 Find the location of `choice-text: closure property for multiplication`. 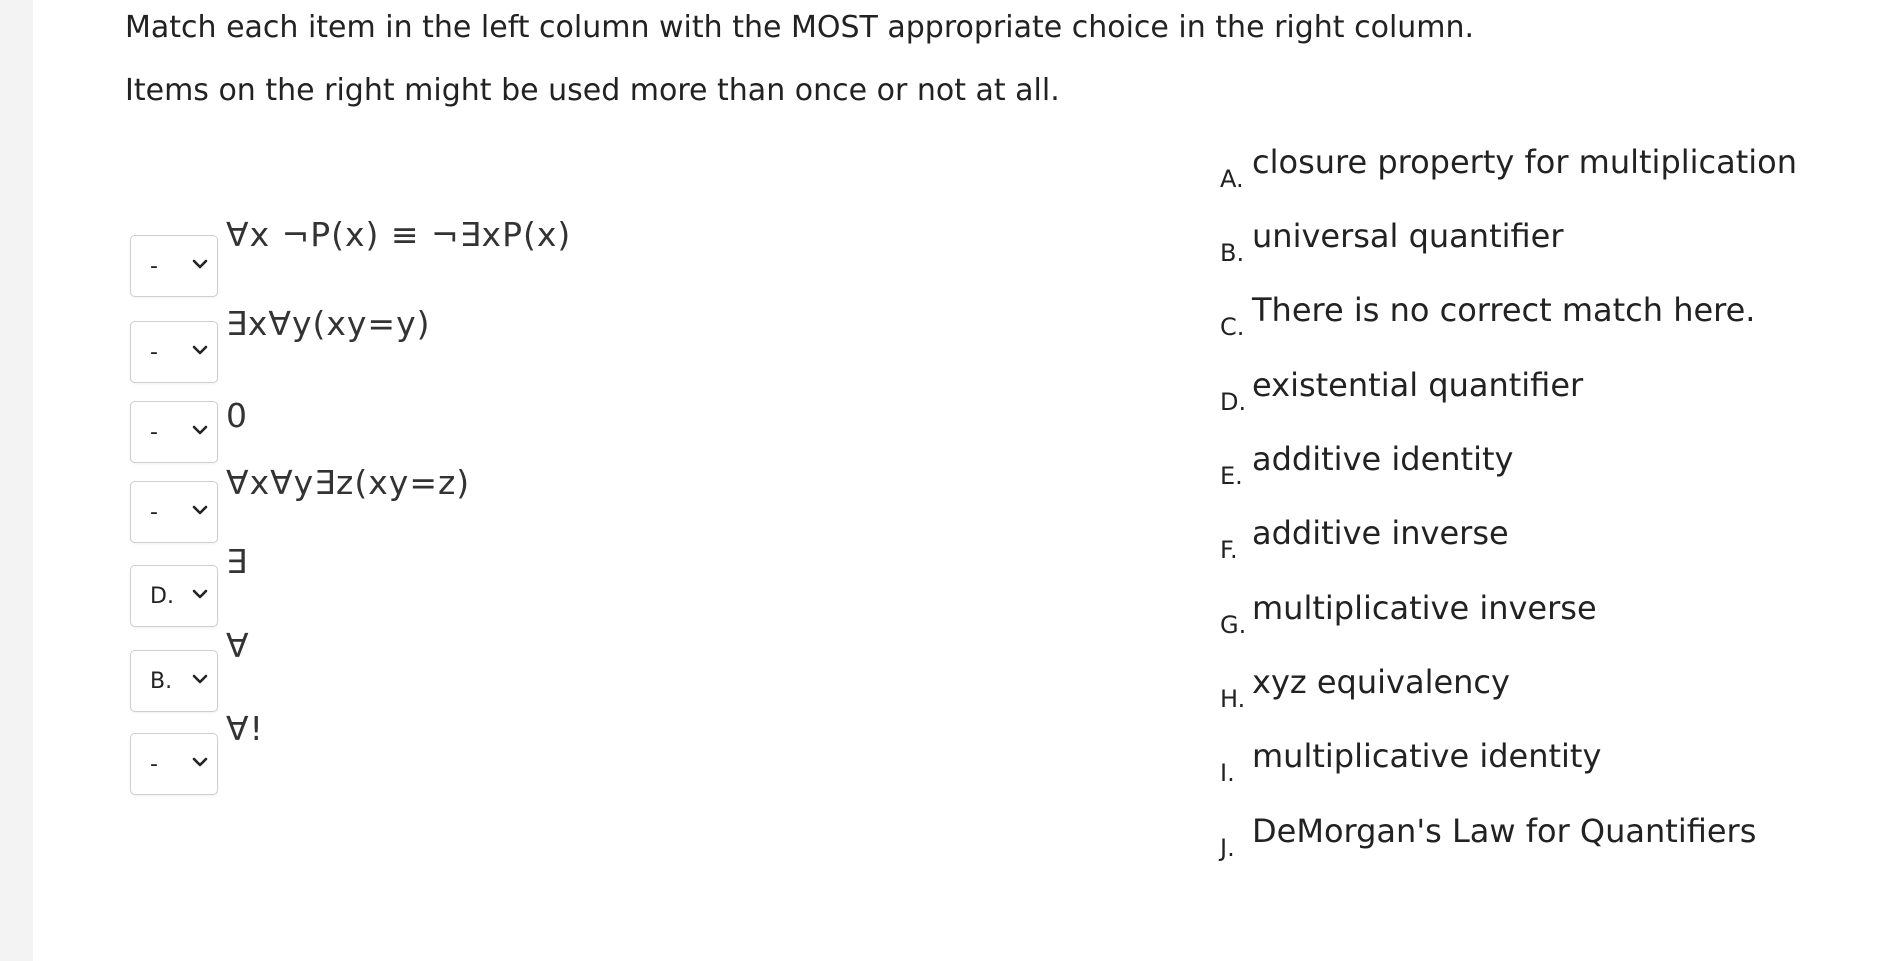

choice-text: closure property for multiplication is located at coordinates (1525, 162).